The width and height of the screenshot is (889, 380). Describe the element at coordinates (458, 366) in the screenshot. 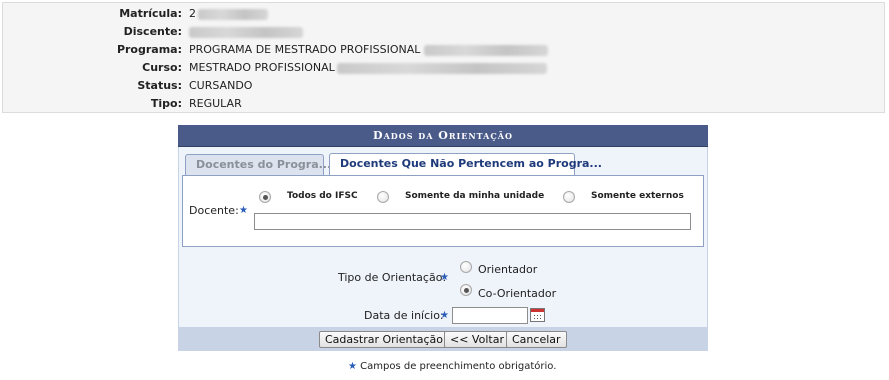

I see `required-note-text: Campos de preenchimento obrigatório.` at that location.